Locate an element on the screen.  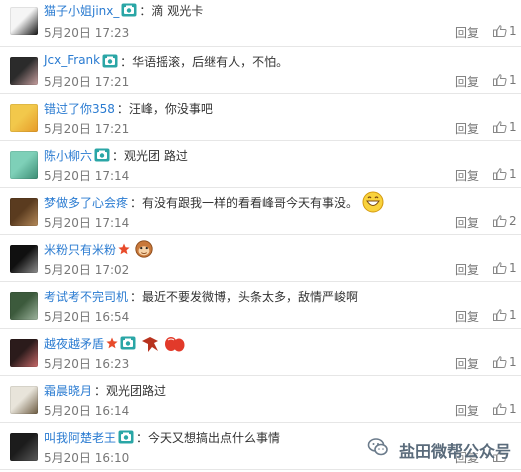
comment-text: 有没有跟我一样的看看峰哥今天有事没。 is located at coordinates (250, 203).